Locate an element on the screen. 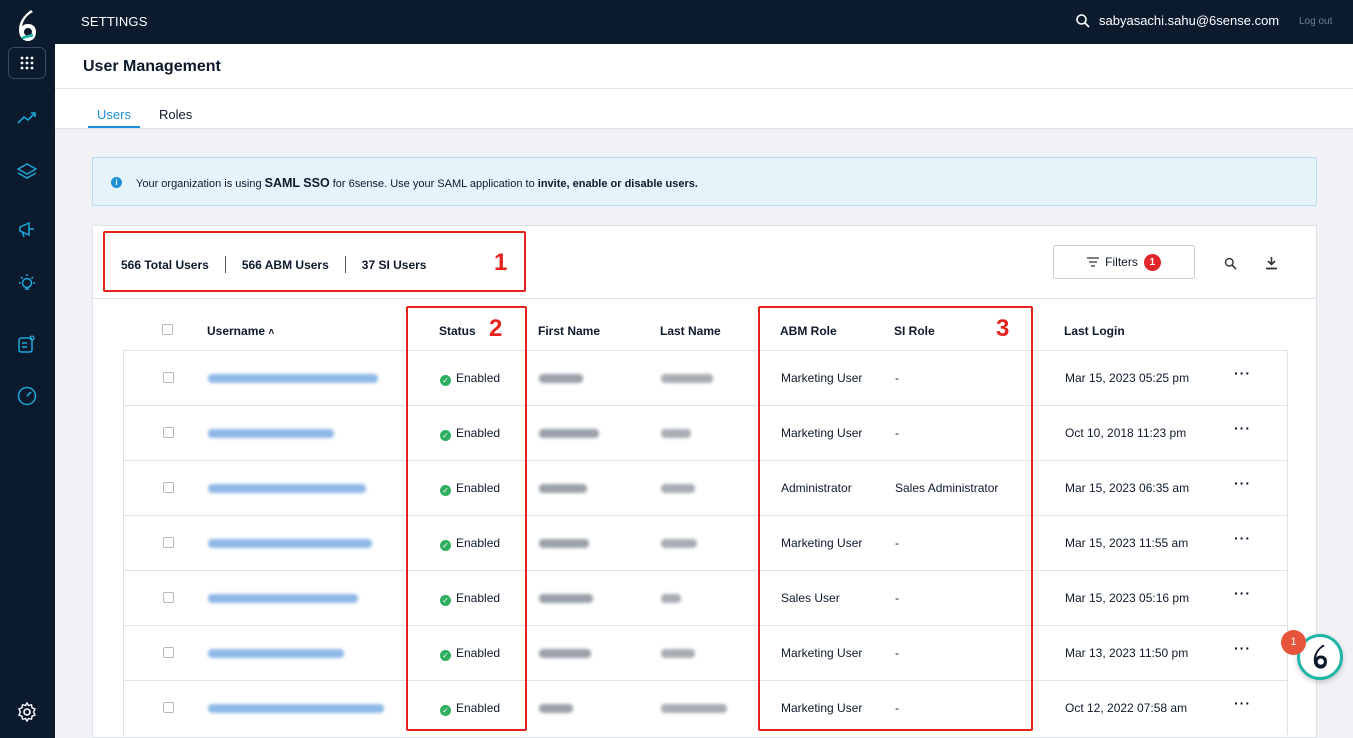 The width and height of the screenshot is (1353, 738). tab-users: Users is located at coordinates (114, 114).